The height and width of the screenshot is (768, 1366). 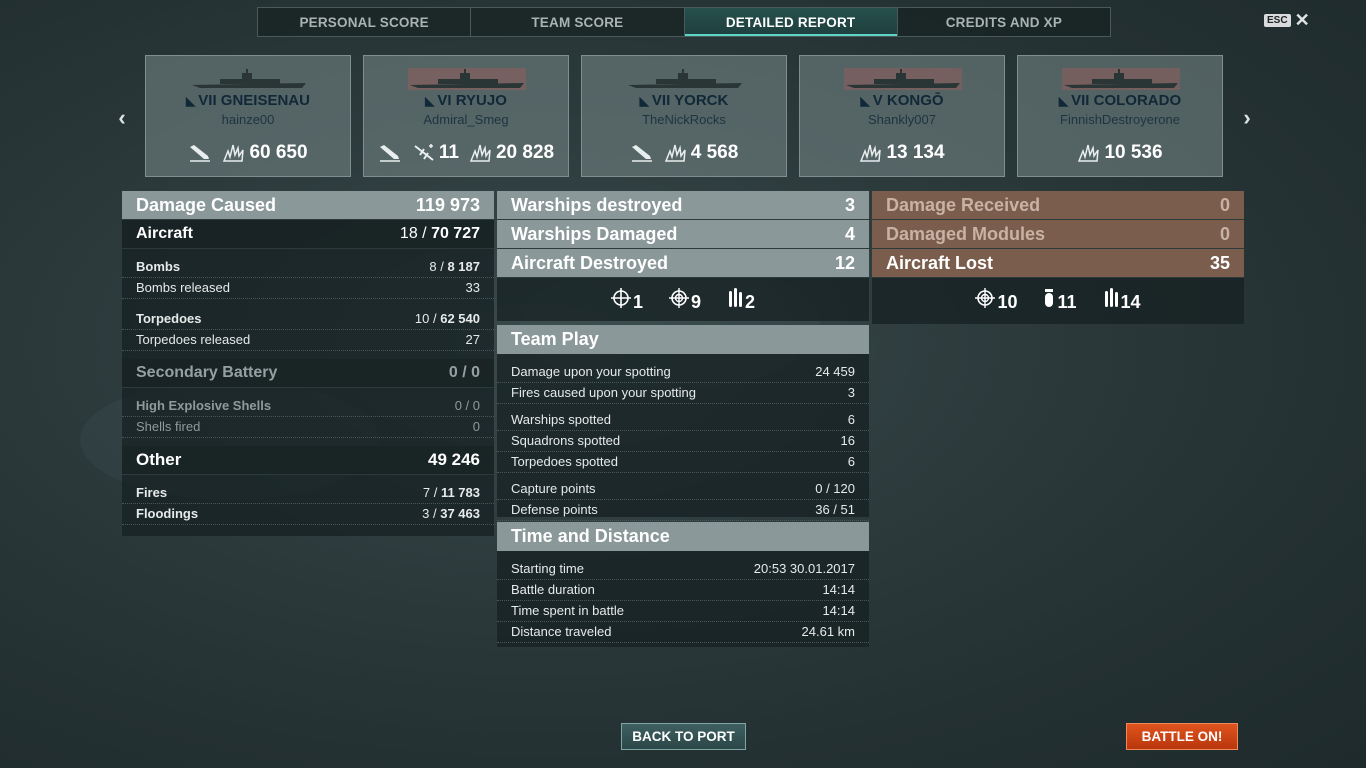 I want to click on stat-row: Battle duration 14:14, so click(x=683, y=590).